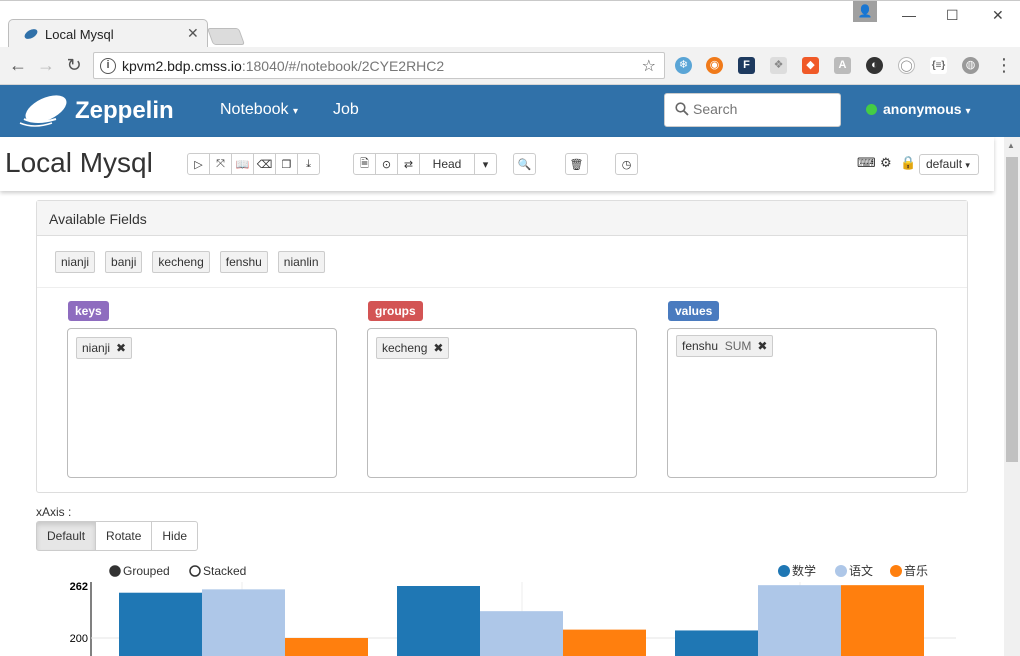 Image resolution: width=1020 pixels, height=656 pixels. Describe the element at coordinates (1011, 145) in the screenshot. I see `scroll-up-icon: ▲` at that location.